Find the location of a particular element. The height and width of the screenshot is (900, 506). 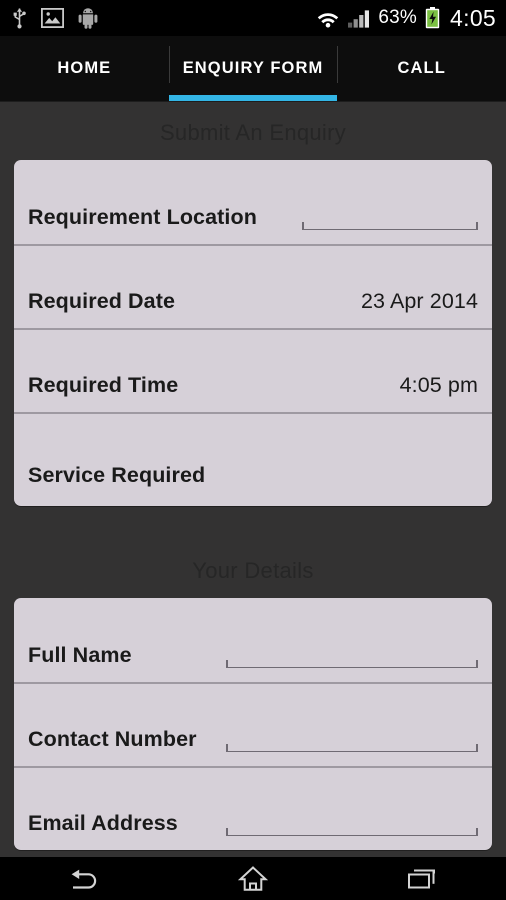

recents-icon is located at coordinates (422, 879).